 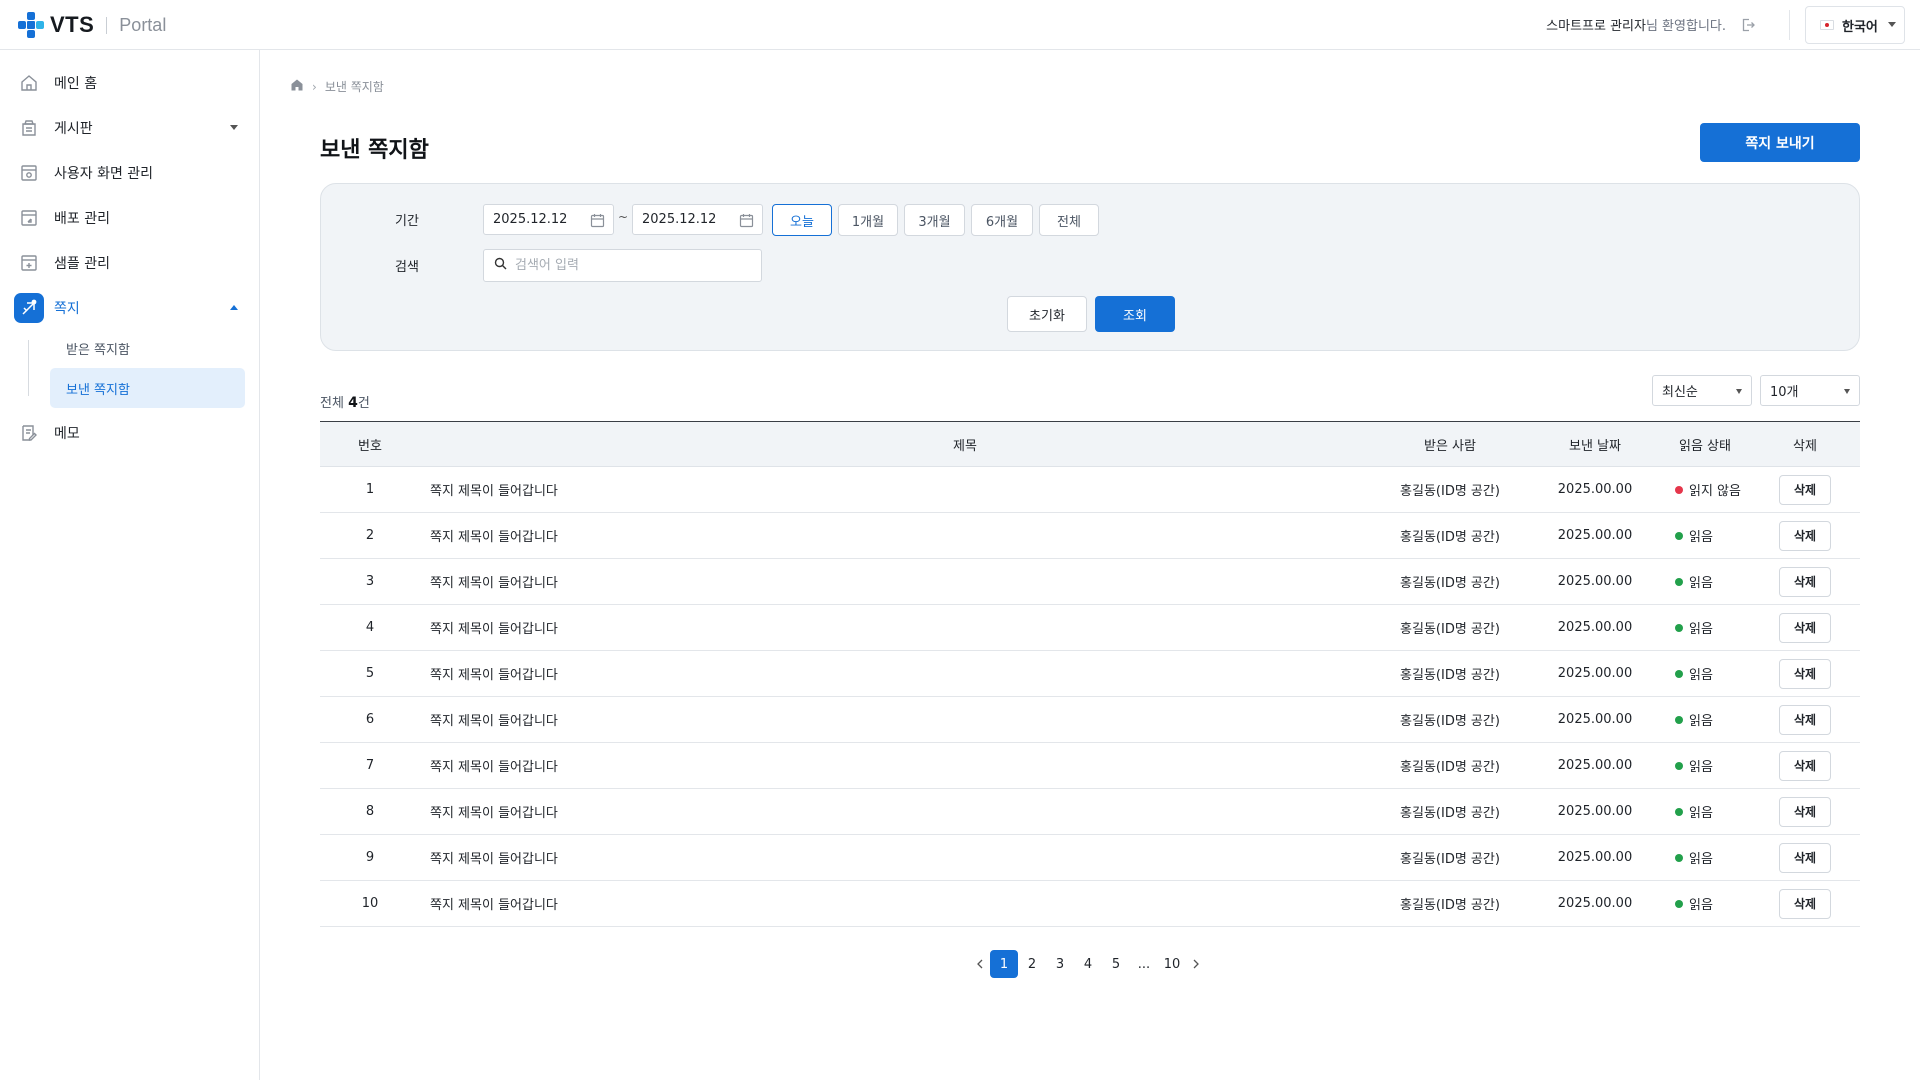 What do you see at coordinates (1116, 964) in the screenshot?
I see `page-number: 5` at bounding box center [1116, 964].